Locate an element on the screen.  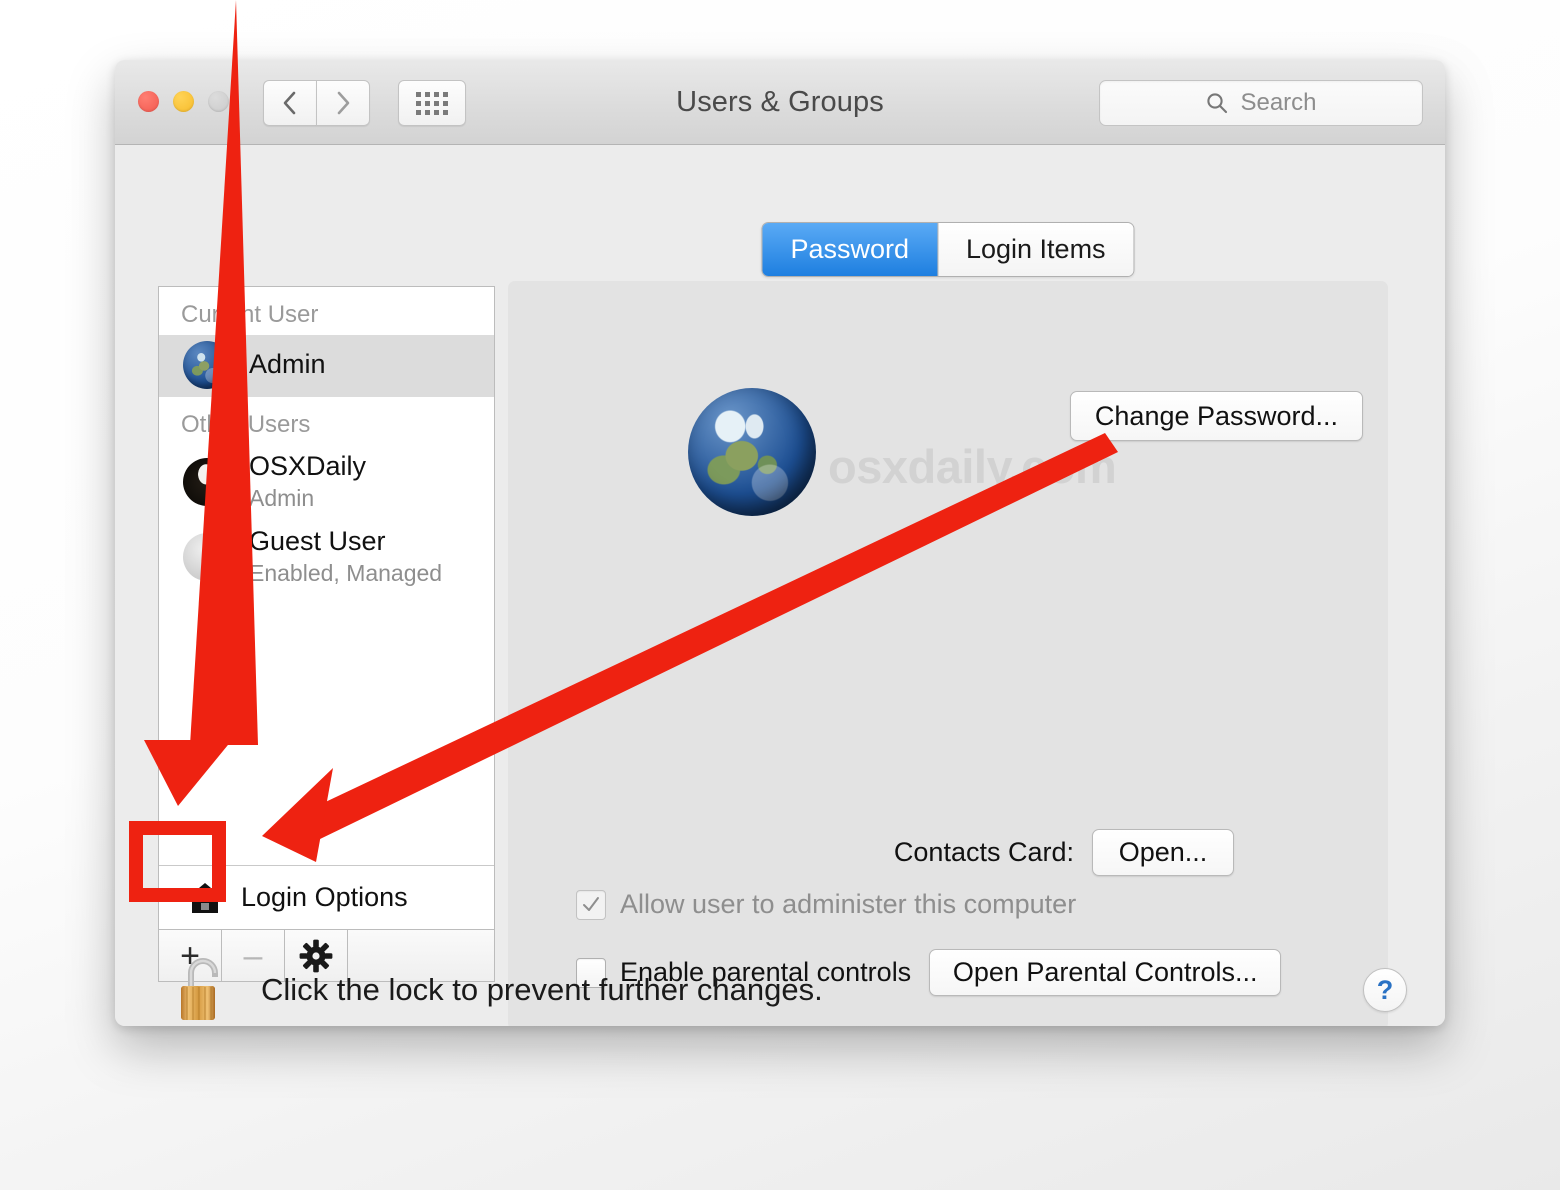
allow-admin-checkbox is located at coordinates (591, 904).